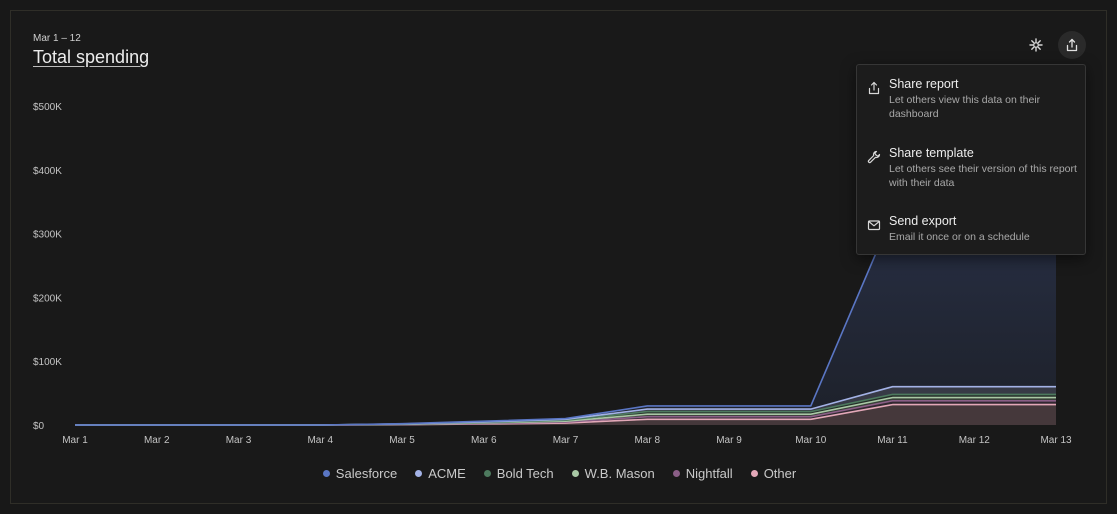 This screenshot has height=514, width=1117. What do you see at coordinates (402, 440) in the screenshot?
I see `x-tick-label: Mar 5` at bounding box center [402, 440].